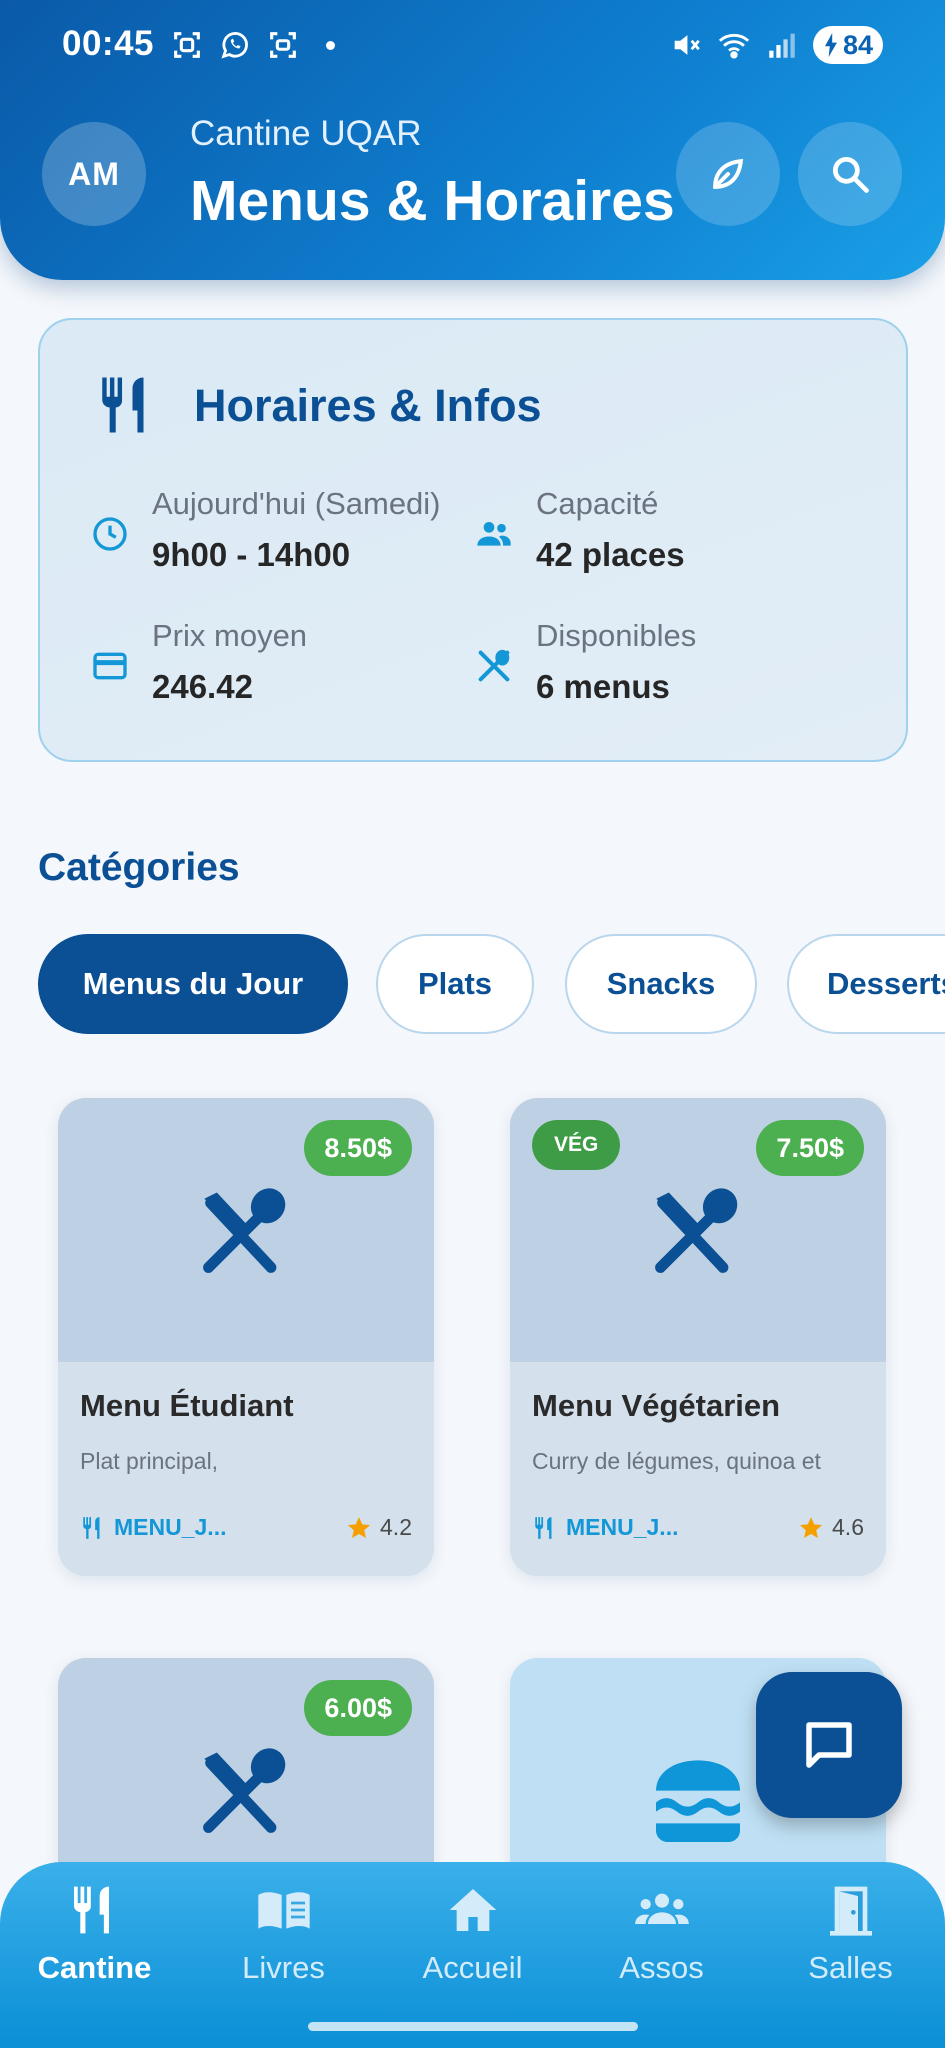 The height and width of the screenshot is (2048, 945). I want to click on info-card-title: Horaires & Infos, so click(368, 405).